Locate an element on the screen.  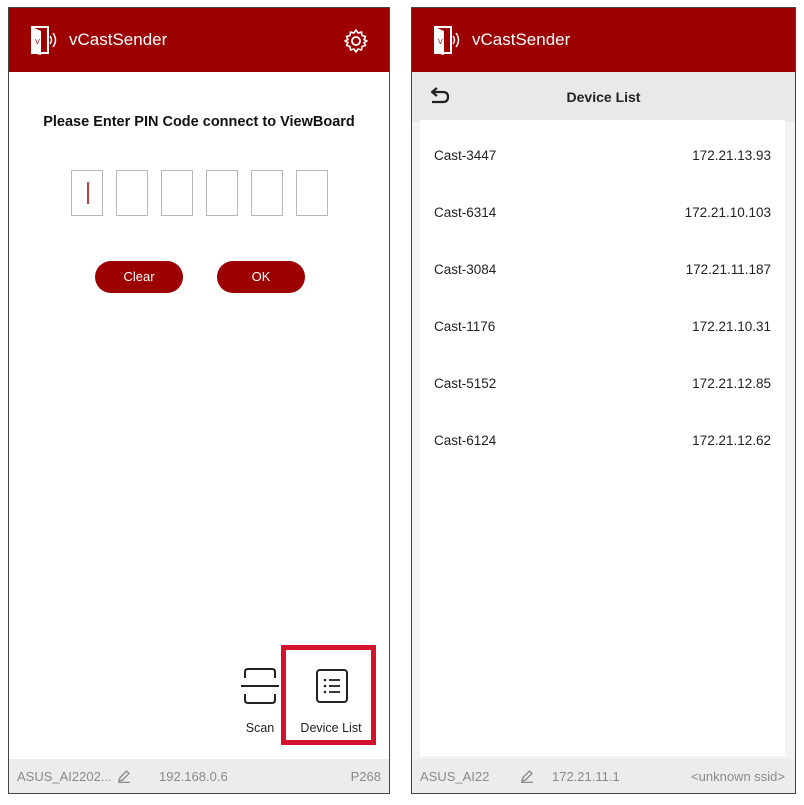
ok-button: OK is located at coordinates (261, 277).